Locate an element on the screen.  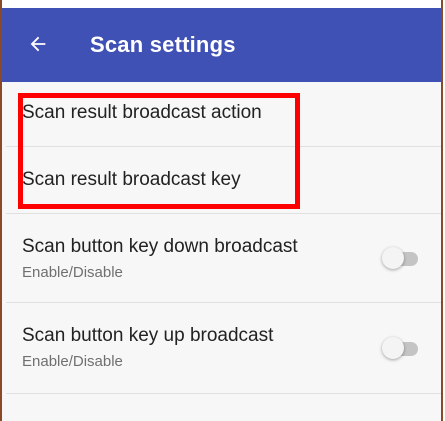
page-title: Scan settings is located at coordinates (163, 44).